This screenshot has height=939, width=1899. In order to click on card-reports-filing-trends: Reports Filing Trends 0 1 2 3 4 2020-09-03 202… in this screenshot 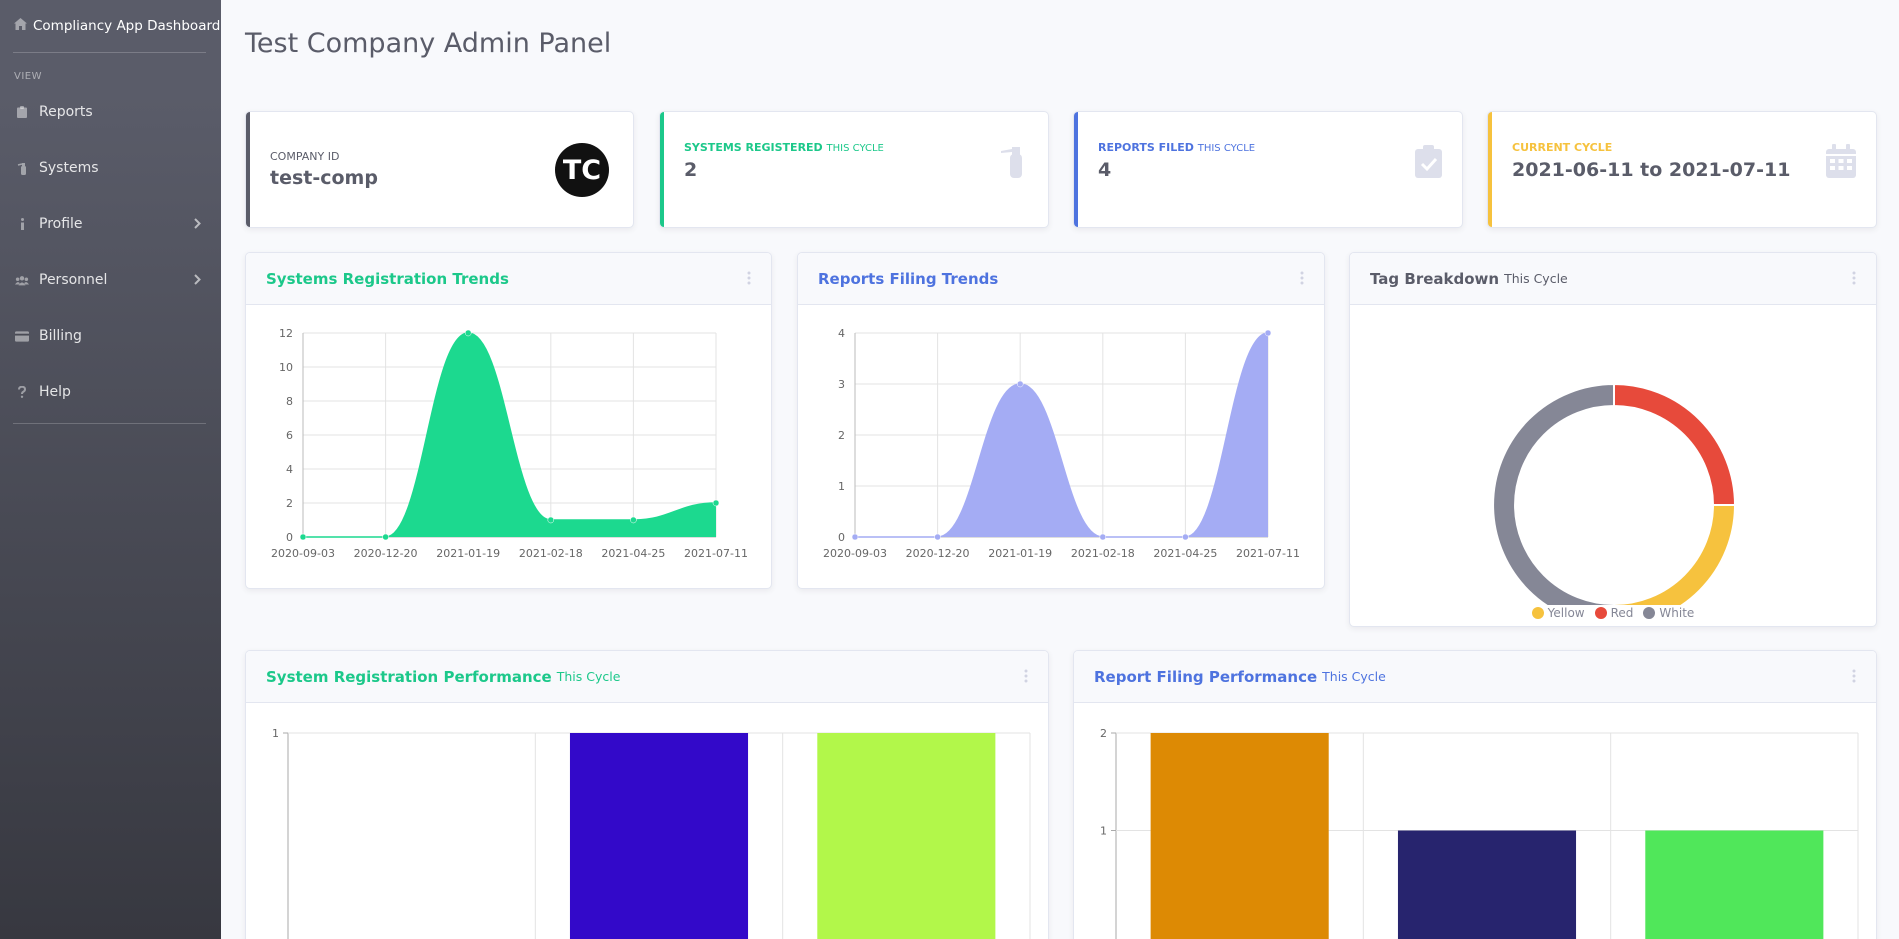, I will do `click(1061, 420)`.